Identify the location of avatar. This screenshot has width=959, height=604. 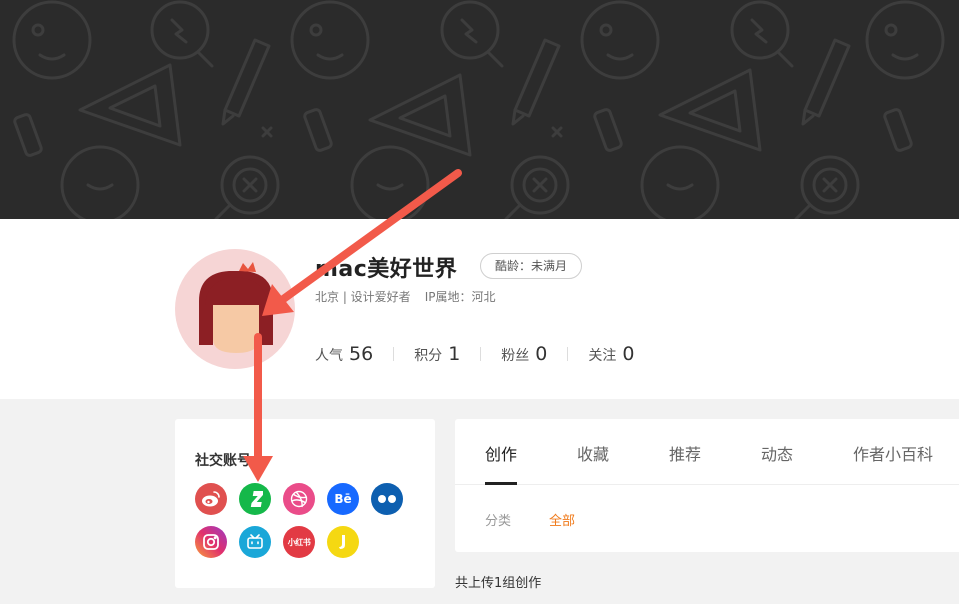
(235, 309).